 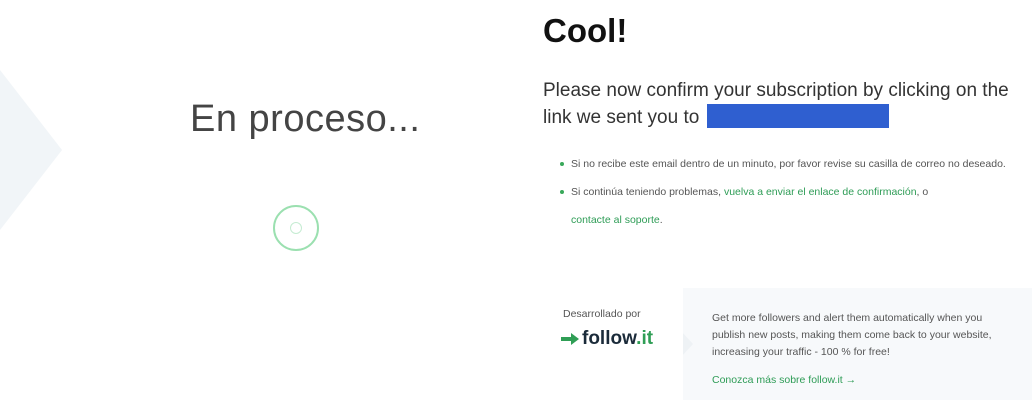 I want to click on brand-name: follow.it, so click(x=617, y=339).